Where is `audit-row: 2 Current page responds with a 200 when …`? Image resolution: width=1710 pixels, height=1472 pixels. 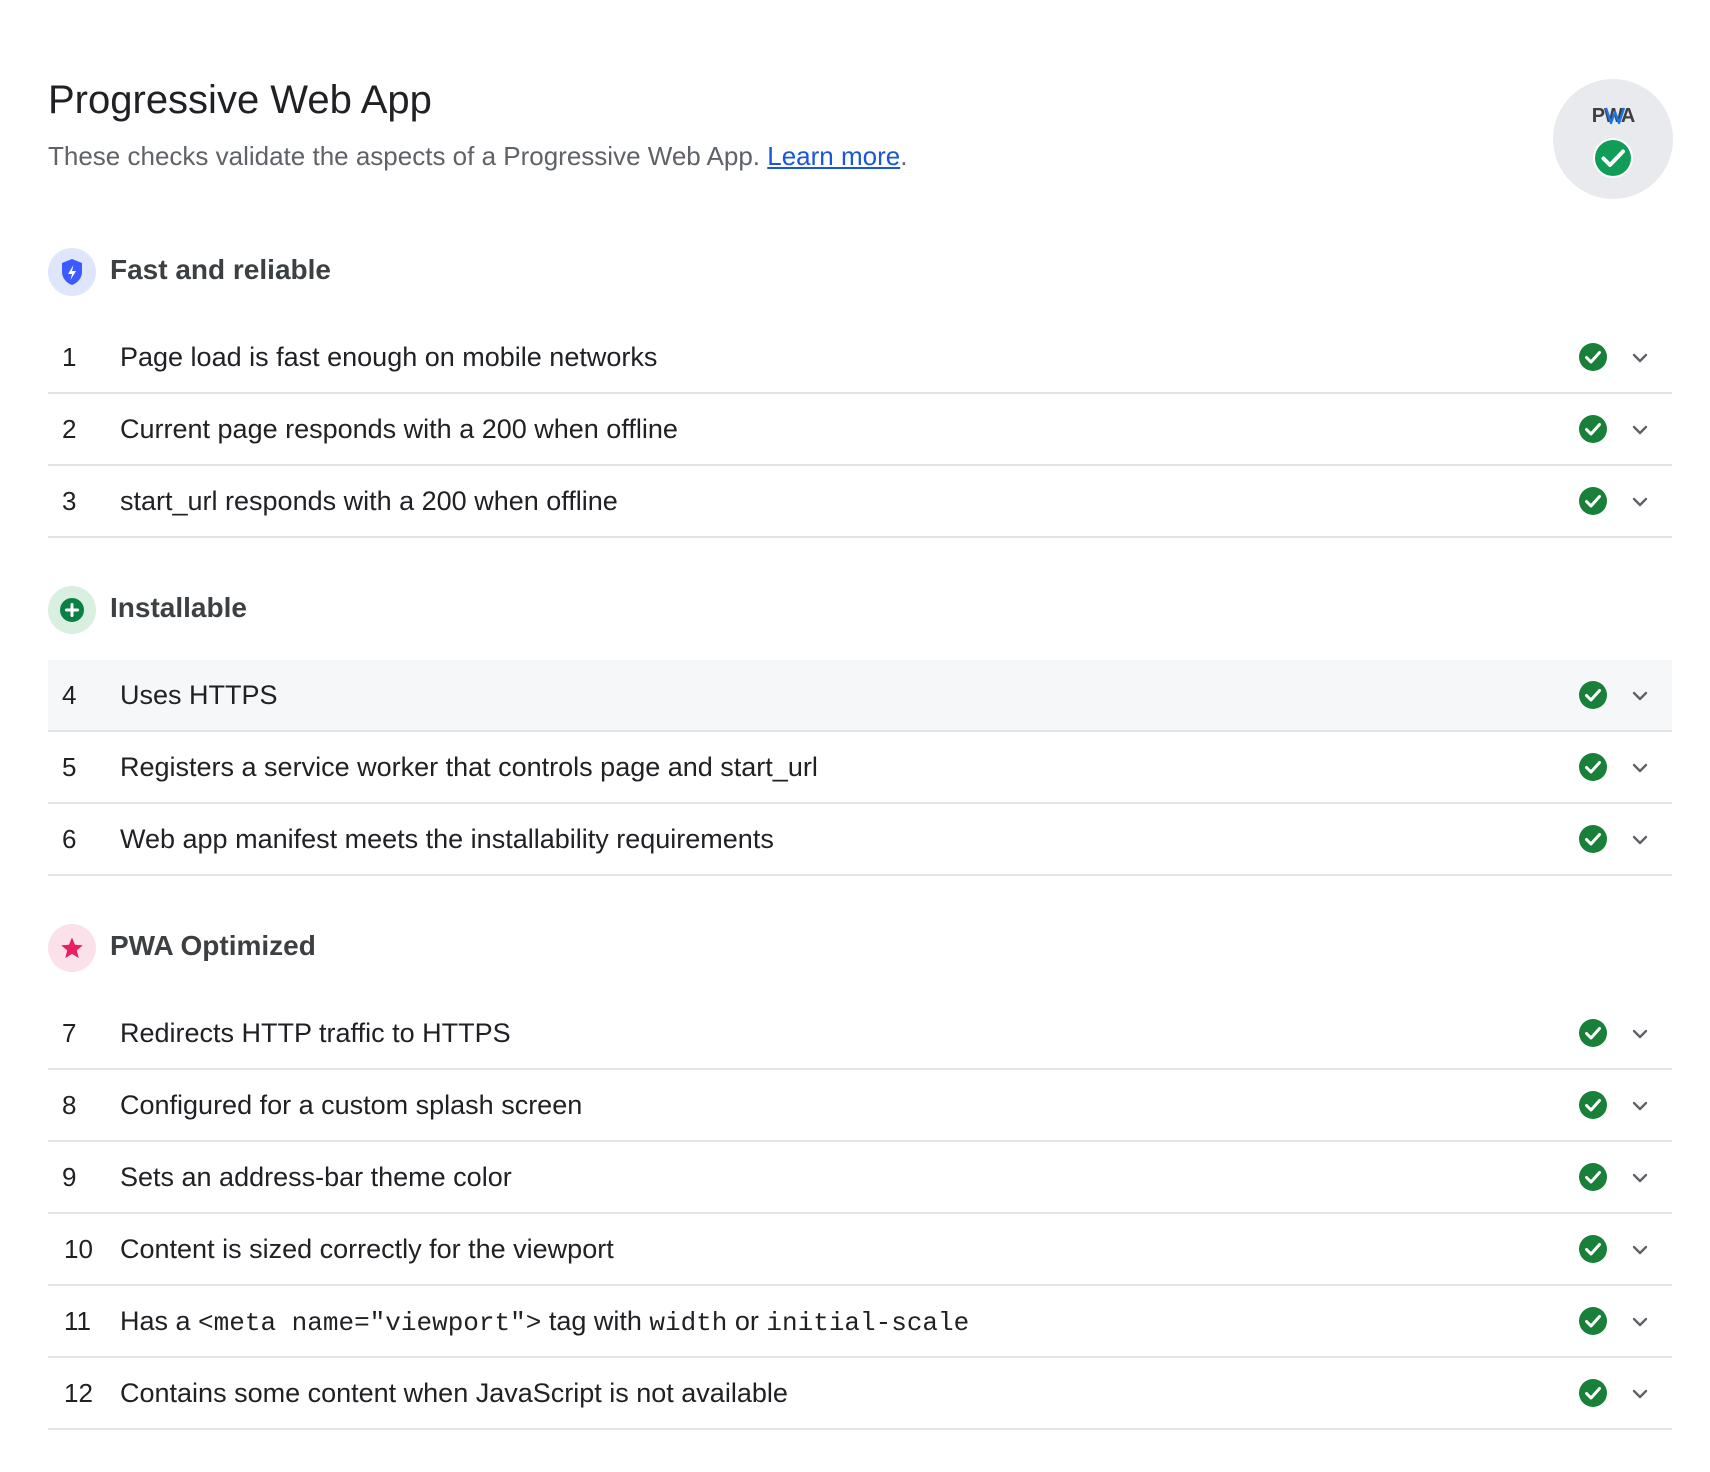 audit-row: 2 Current page responds with a 200 when … is located at coordinates (860, 430).